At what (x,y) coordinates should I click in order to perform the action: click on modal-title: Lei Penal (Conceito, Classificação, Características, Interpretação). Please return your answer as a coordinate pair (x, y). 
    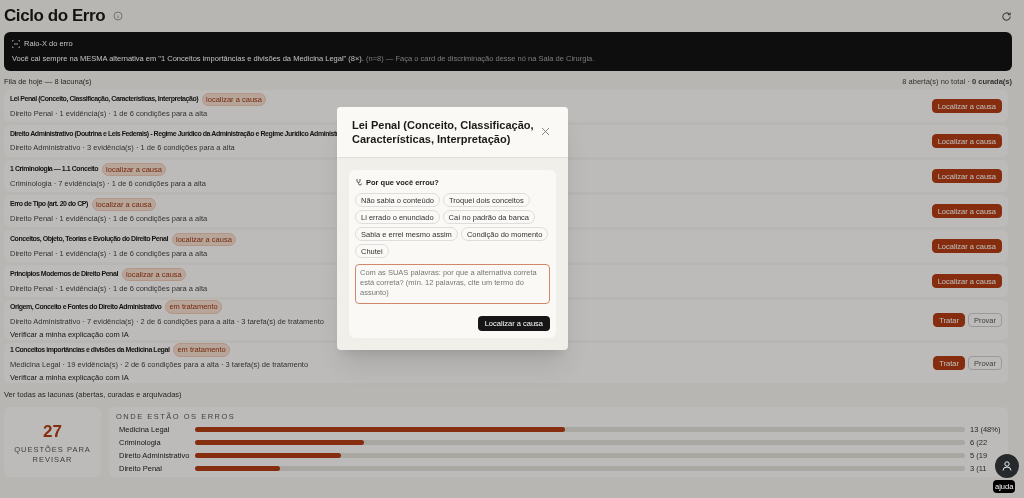
    Looking at the image, I should click on (443, 132).